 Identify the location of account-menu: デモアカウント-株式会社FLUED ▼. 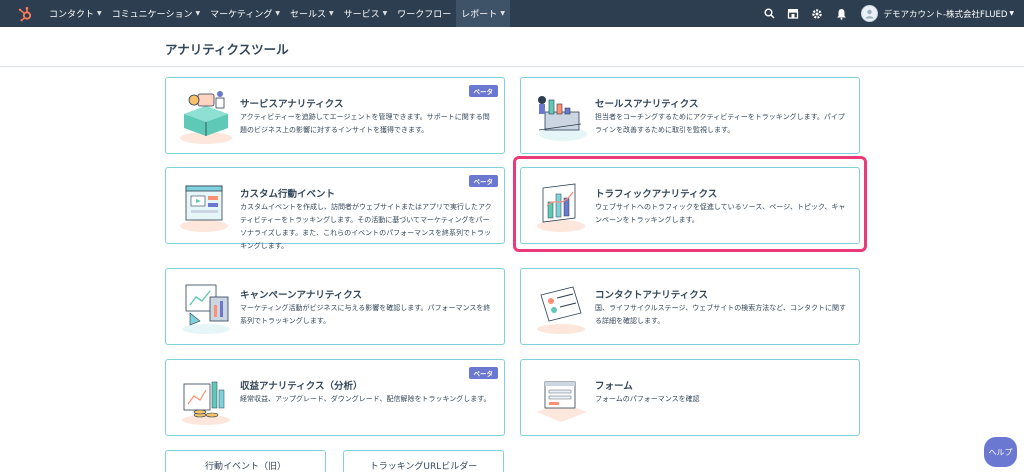
(937, 13).